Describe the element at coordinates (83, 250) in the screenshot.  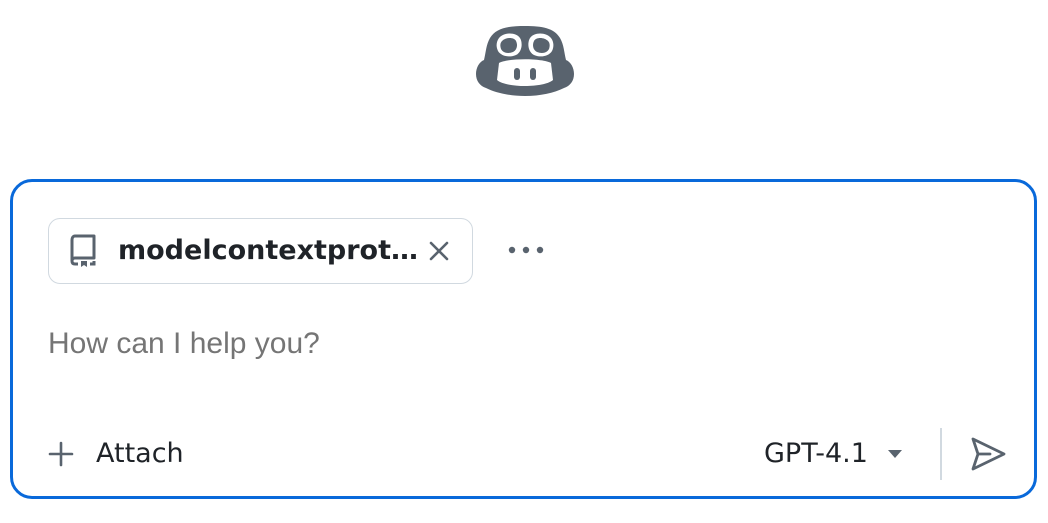
I see `repo-icon` at that location.